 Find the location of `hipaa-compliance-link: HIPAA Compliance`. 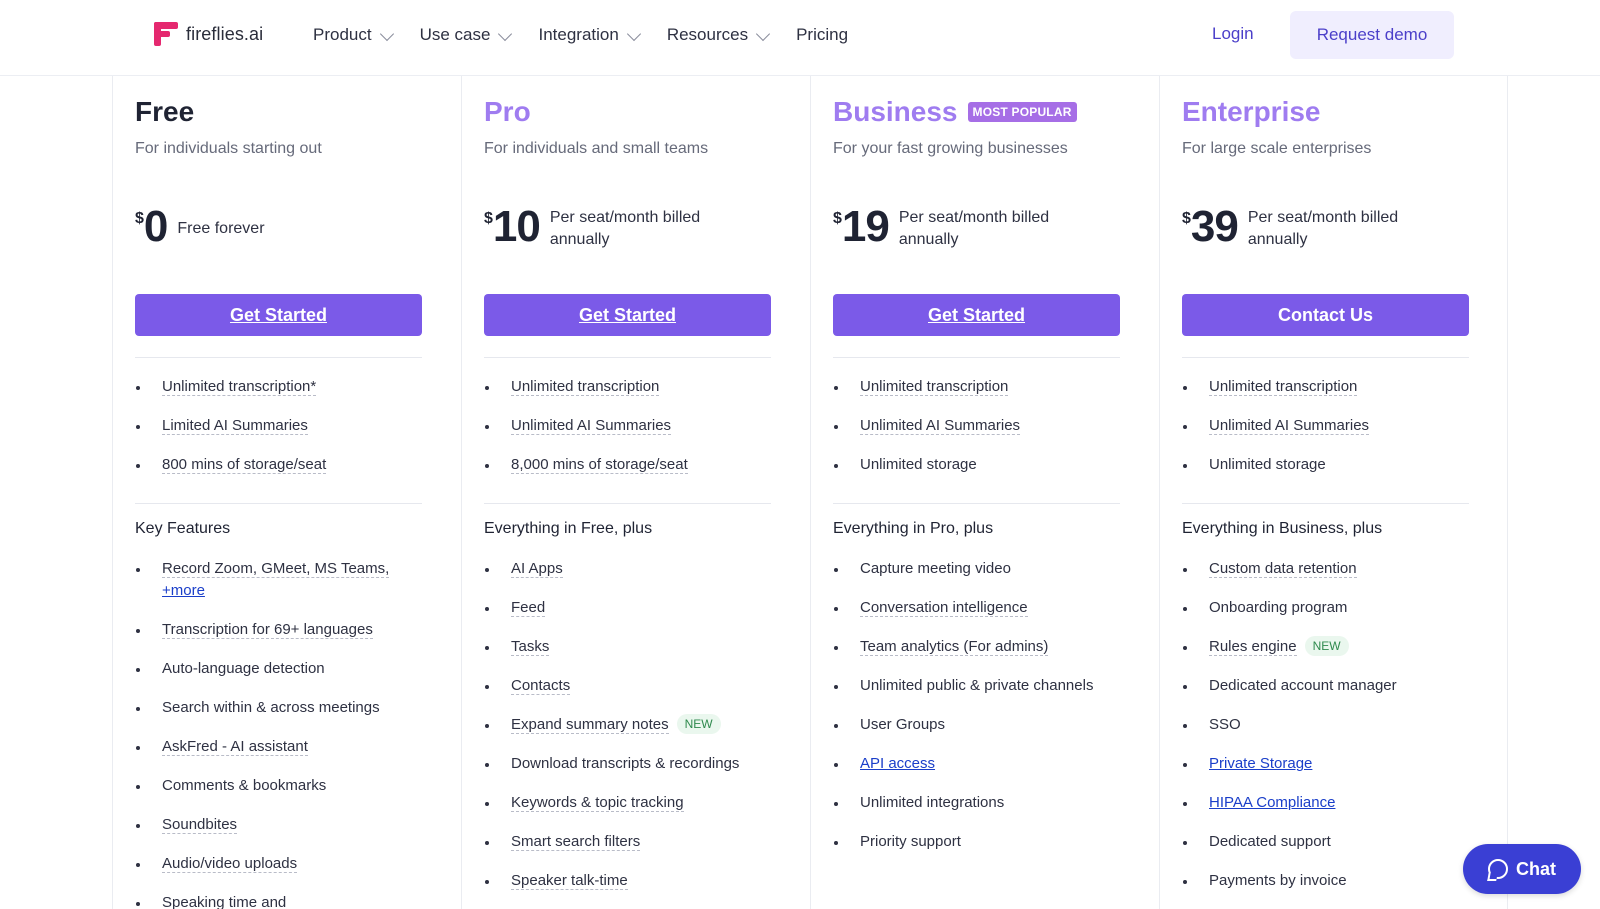

hipaa-compliance-link: HIPAA Compliance is located at coordinates (1272, 802).